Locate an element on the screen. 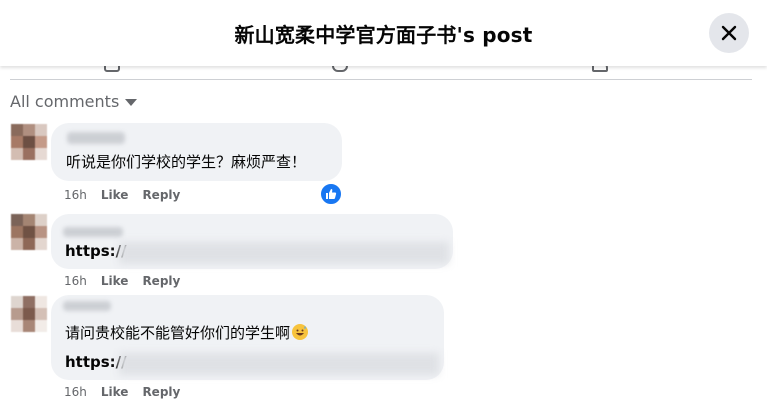  share-action-icon is located at coordinates (600, 69).